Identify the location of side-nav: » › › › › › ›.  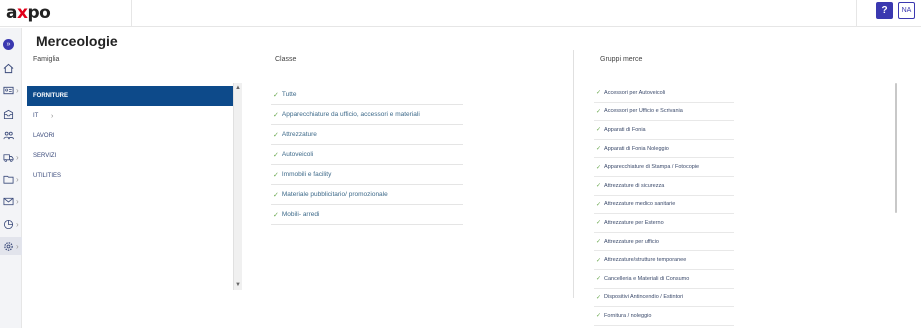
(11, 178).